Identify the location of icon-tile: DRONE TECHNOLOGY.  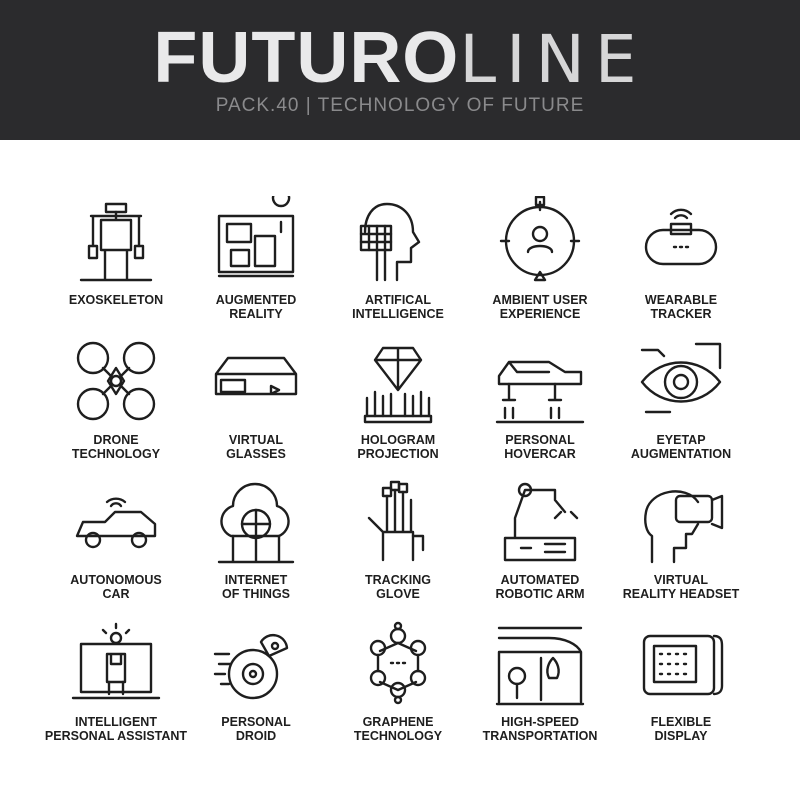
(116, 398).